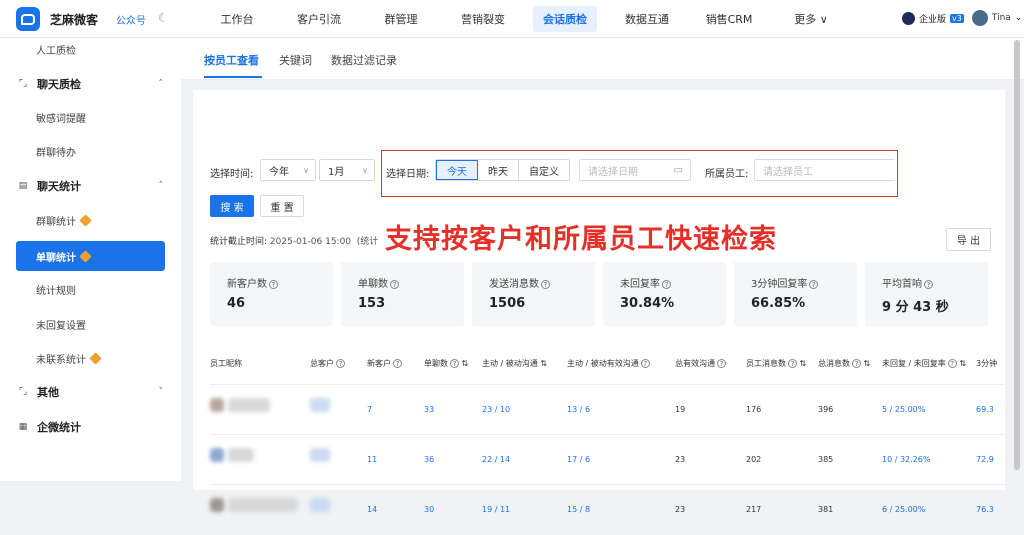 The width and height of the screenshot is (1024, 535). What do you see at coordinates (90, 324) in the screenshot?
I see `sidebar-item-no-reply-settings: 未回复设置` at bounding box center [90, 324].